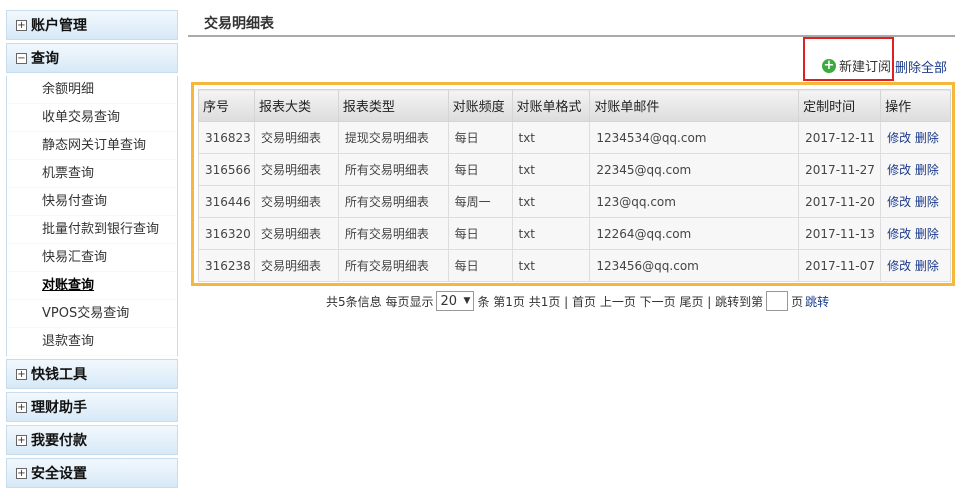  What do you see at coordinates (59, 26) in the screenshot?
I see `sidebar-section-label: 账户管理` at bounding box center [59, 26].